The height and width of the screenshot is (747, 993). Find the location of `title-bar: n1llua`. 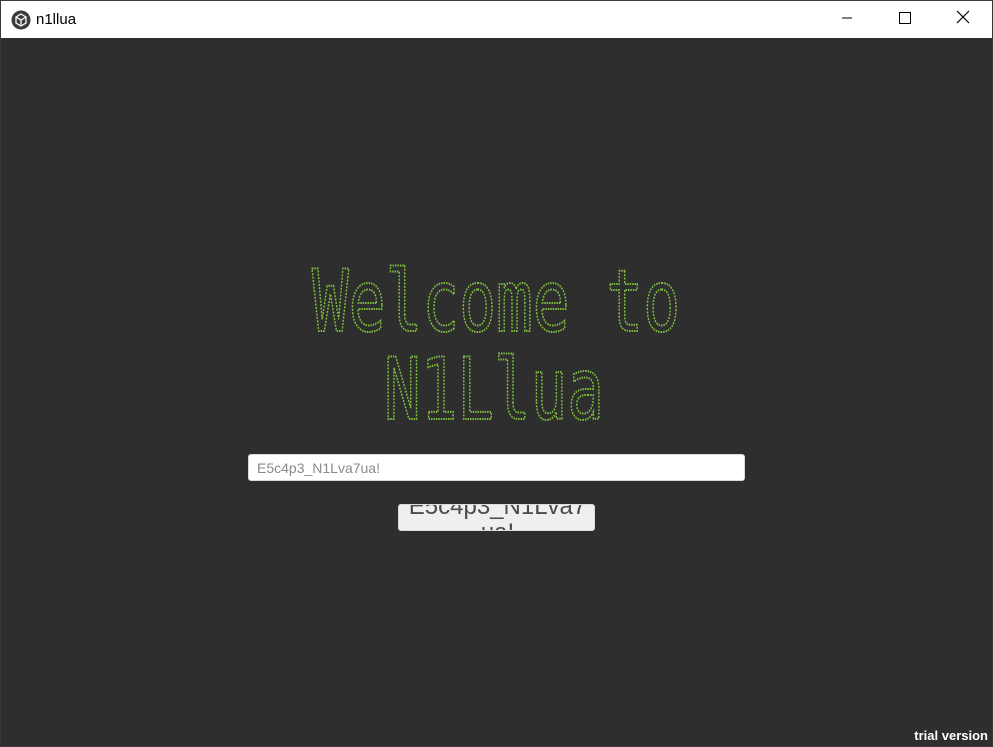

title-bar: n1llua is located at coordinates (496, 19).